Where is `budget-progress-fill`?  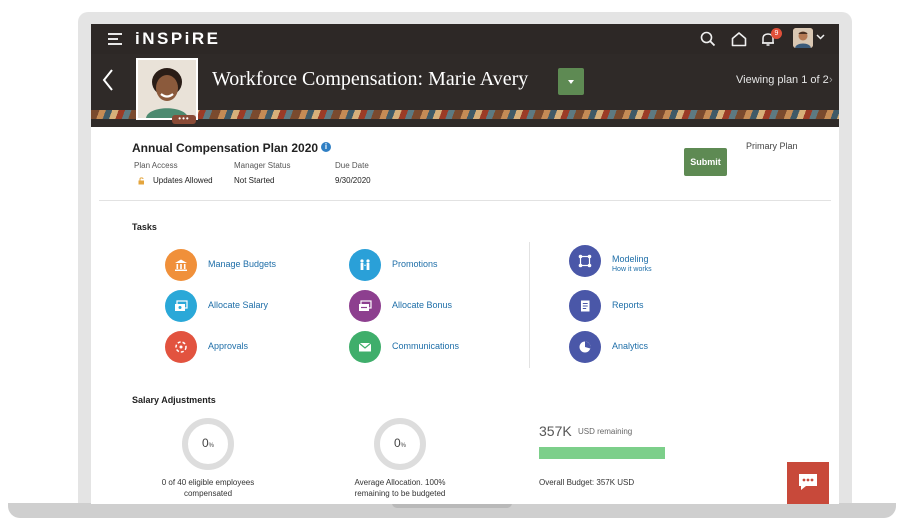 budget-progress-fill is located at coordinates (602, 453).